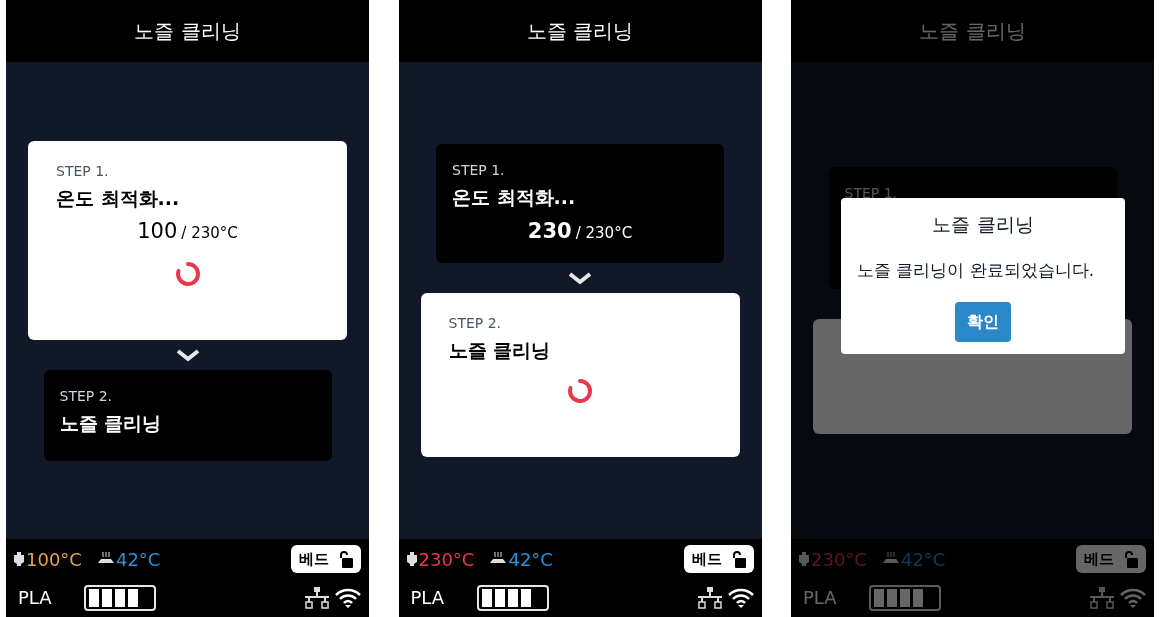 Image resolution: width=1160 pixels, height=617 pixels. Describe the element at coordinates (549, 231) in the screenshot. I see `current-temperature: 230` at that location.